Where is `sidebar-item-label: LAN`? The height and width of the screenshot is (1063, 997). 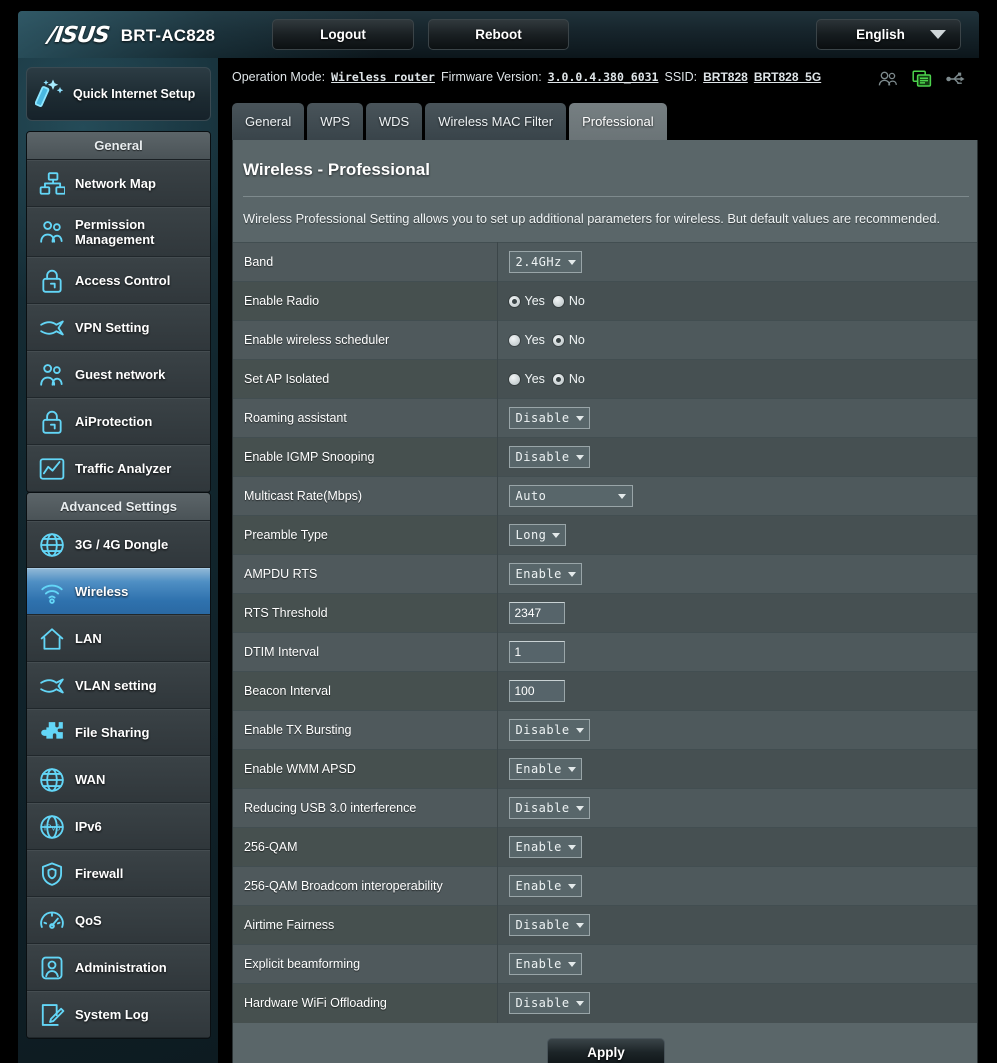
sidebar-item-label: LAN is located at coordinates (88, 638).